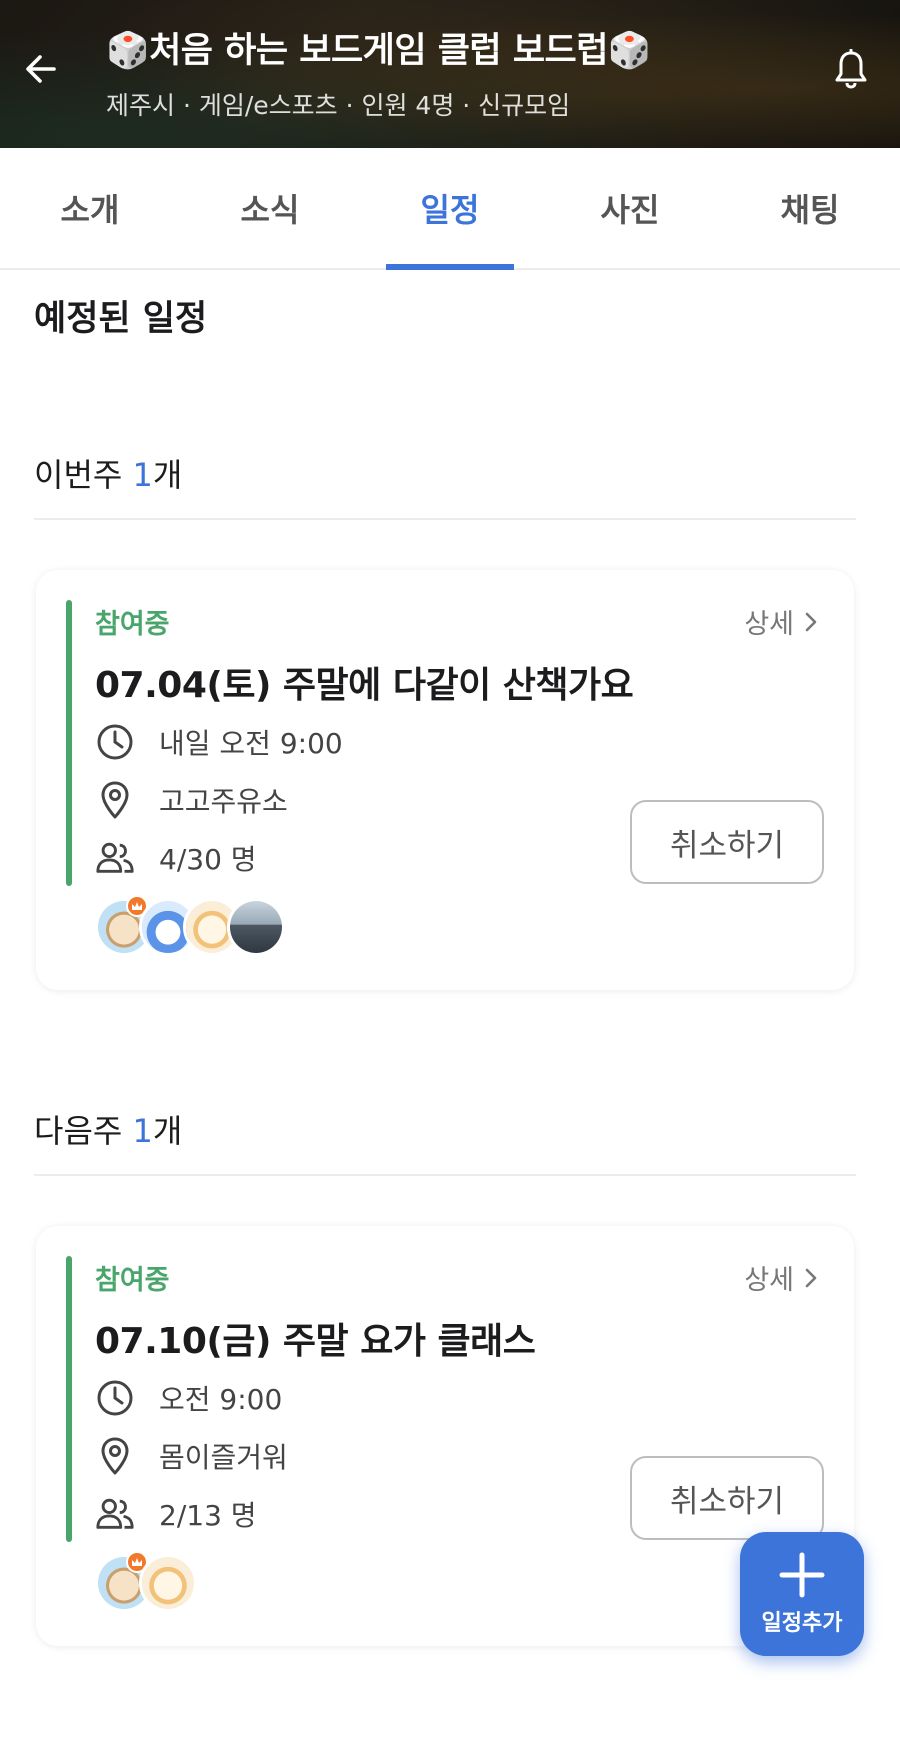  I want to click on add-schedule-button: 일정추가, so click(802, 1594).